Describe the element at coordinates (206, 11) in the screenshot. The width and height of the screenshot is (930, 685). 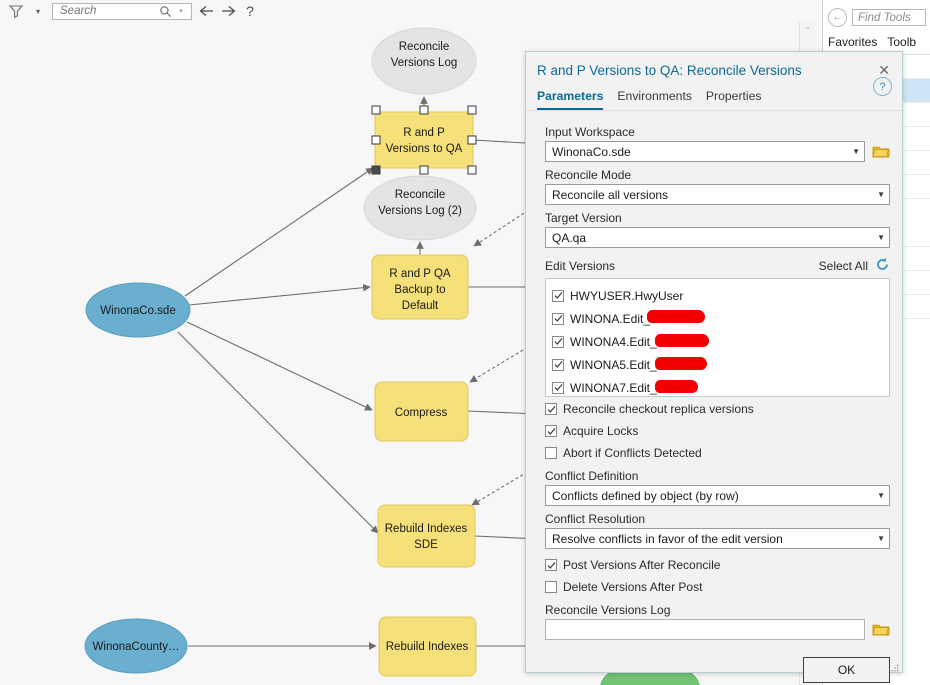
I see `back-arrow-icon` at that location.